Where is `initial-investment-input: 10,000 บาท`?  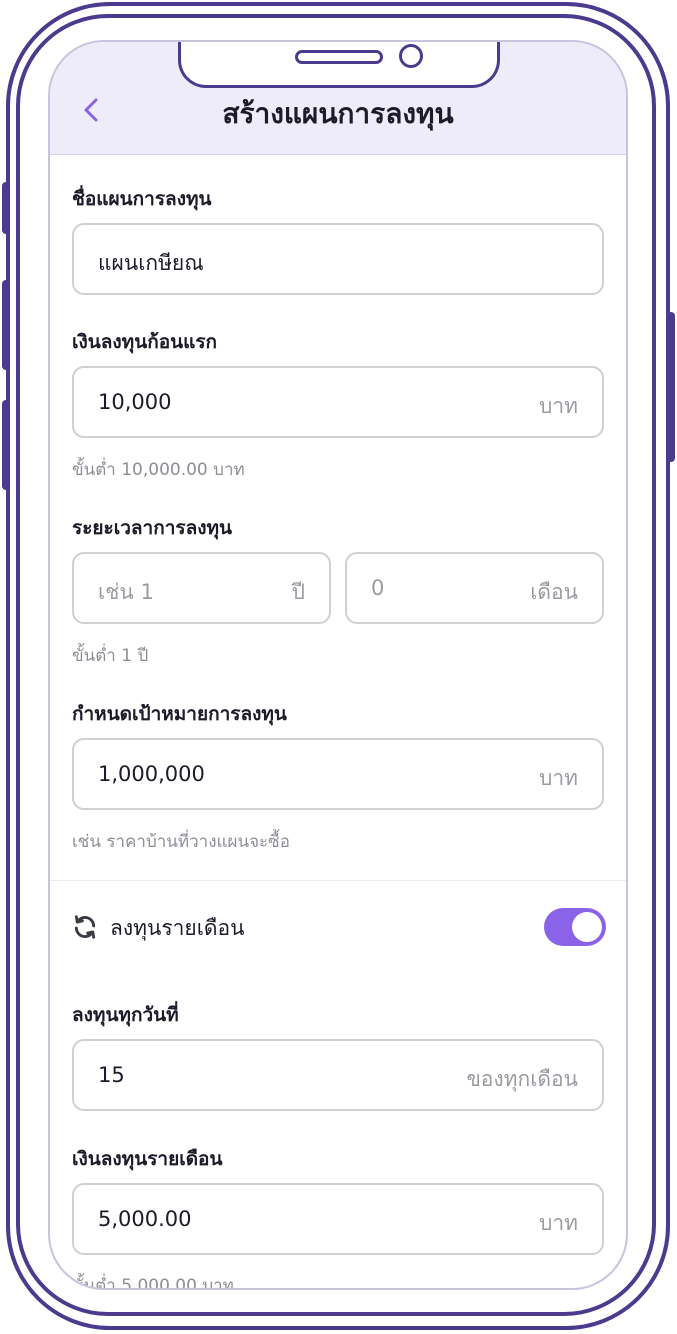 initial-investment-input: 10,000 บาท is located at coordinates (338, 402).